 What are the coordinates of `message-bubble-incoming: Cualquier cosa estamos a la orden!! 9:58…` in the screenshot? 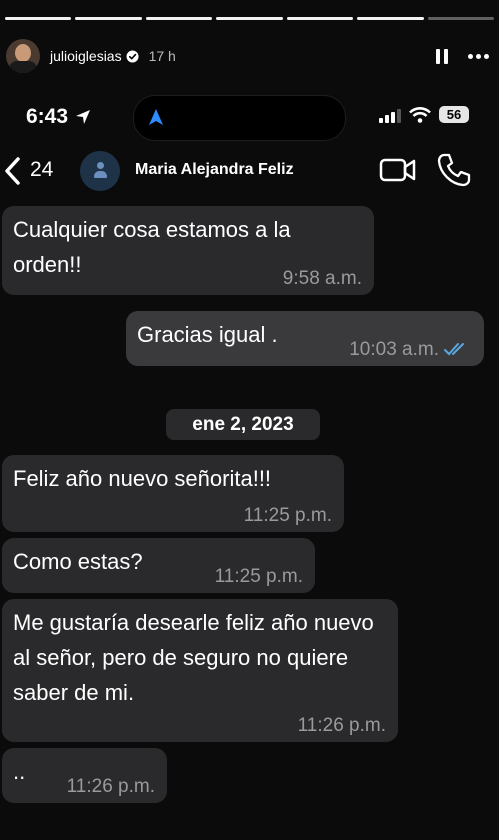 It's located at (188, 250).